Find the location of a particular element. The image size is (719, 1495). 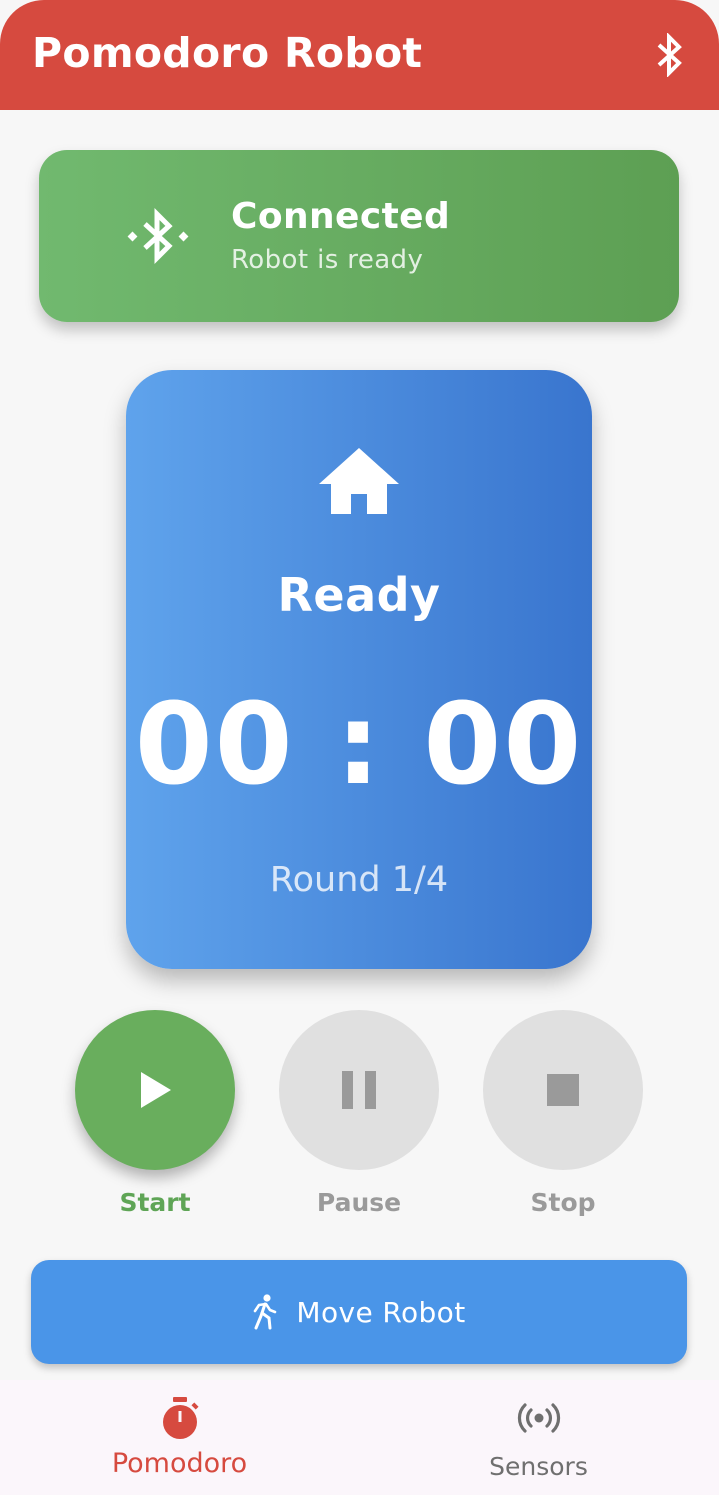

timer-countdown: 00 is located at coordinates (359, 745).